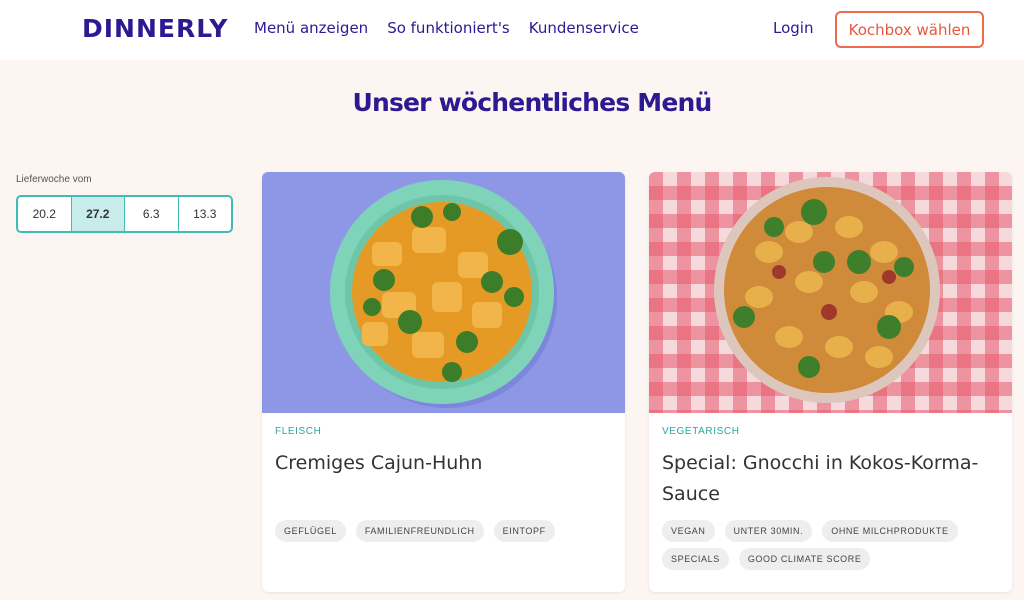 The height and width of the screenshot is (600, 1024). Describe the element at coordinates (584, 28) in the screenshot. I see `nav-kundenservice: Kundenservice` at that location.